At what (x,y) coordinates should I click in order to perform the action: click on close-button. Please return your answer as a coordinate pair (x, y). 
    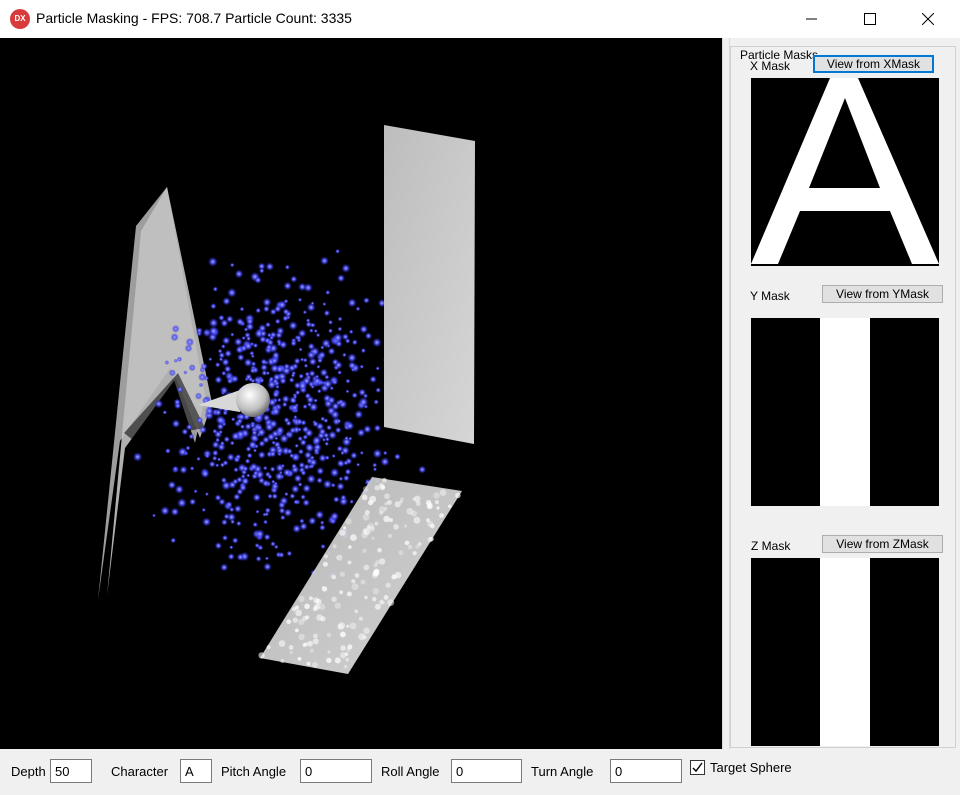
    Looking at the image, I should click on (929, 19).